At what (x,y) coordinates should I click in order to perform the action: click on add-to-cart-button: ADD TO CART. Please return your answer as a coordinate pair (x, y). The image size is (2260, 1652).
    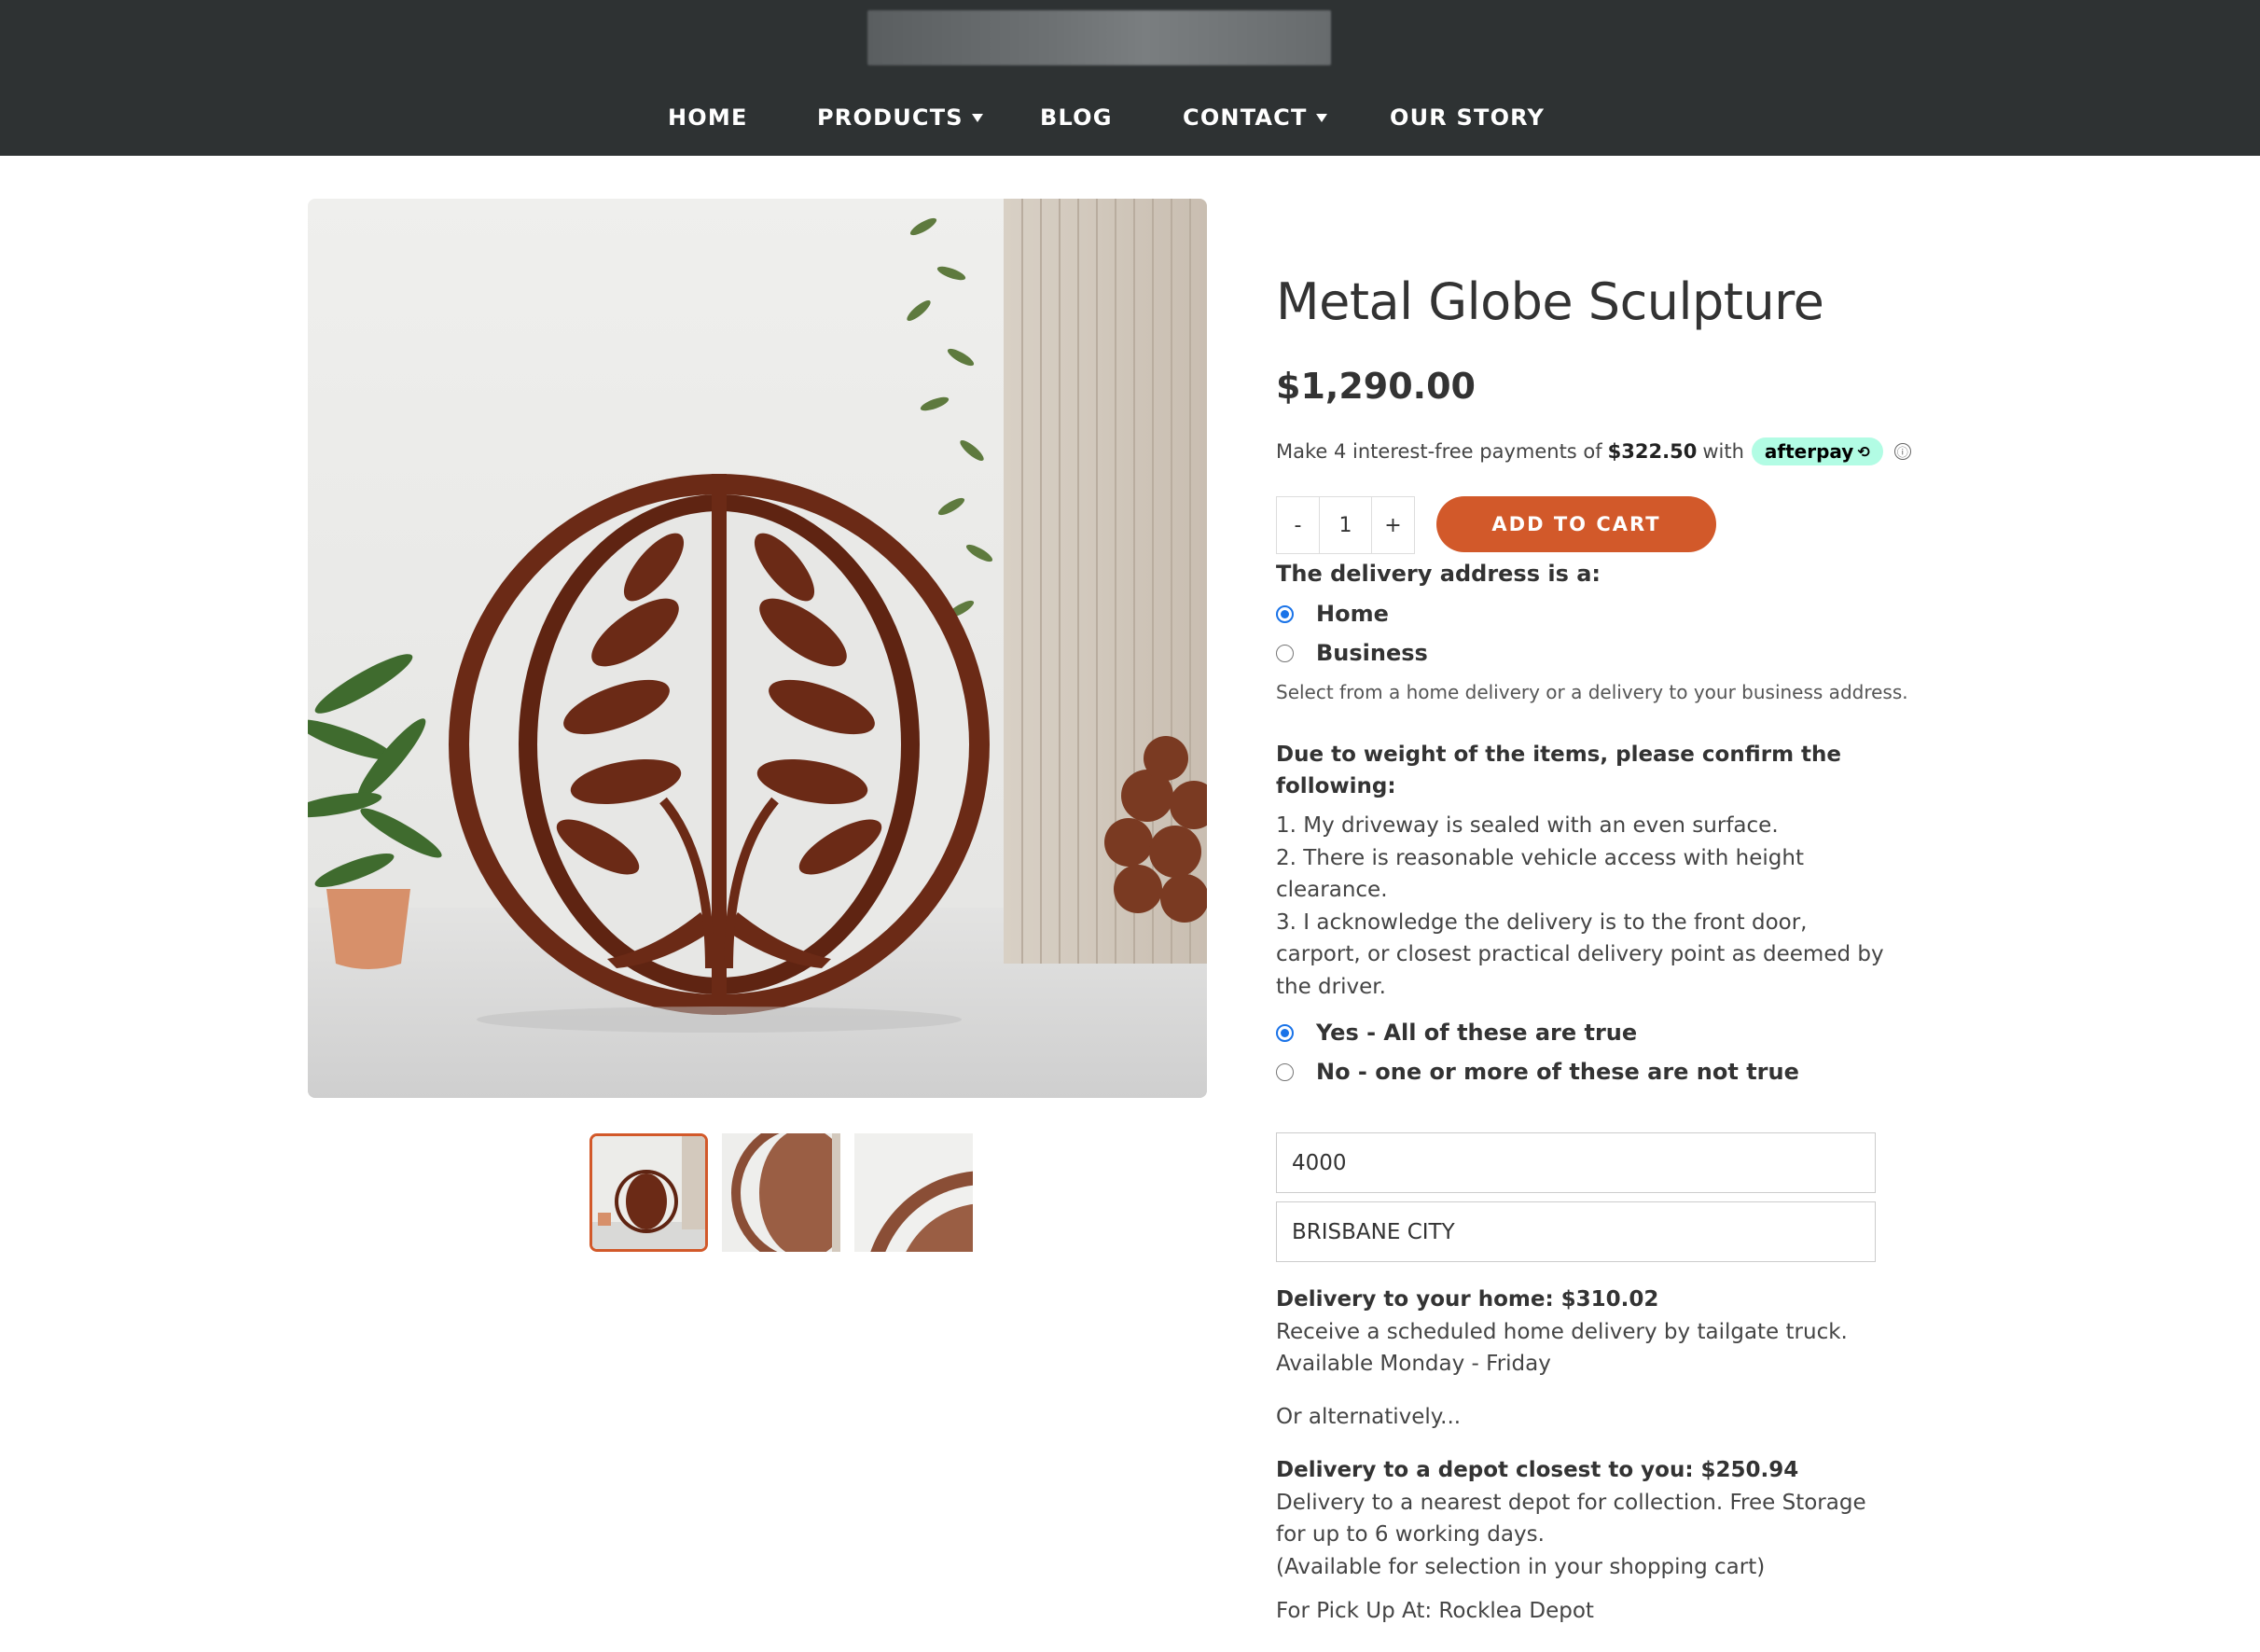
    Looking at the image, I should click on (1576, 524).